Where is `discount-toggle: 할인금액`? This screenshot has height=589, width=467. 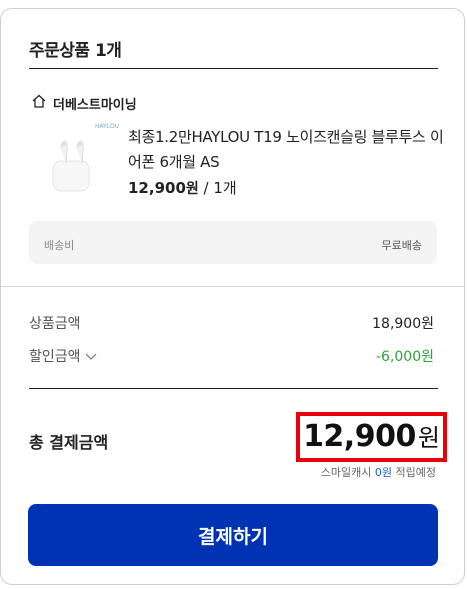
discount-toggle: 할인금액 is located at coordinates (63, 356).